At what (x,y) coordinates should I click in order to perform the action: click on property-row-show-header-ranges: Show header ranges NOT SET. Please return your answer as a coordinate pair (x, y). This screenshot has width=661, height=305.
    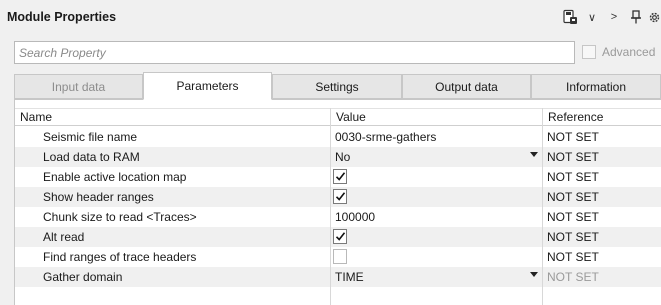
    Looking at the image, I should click on (338, 197).